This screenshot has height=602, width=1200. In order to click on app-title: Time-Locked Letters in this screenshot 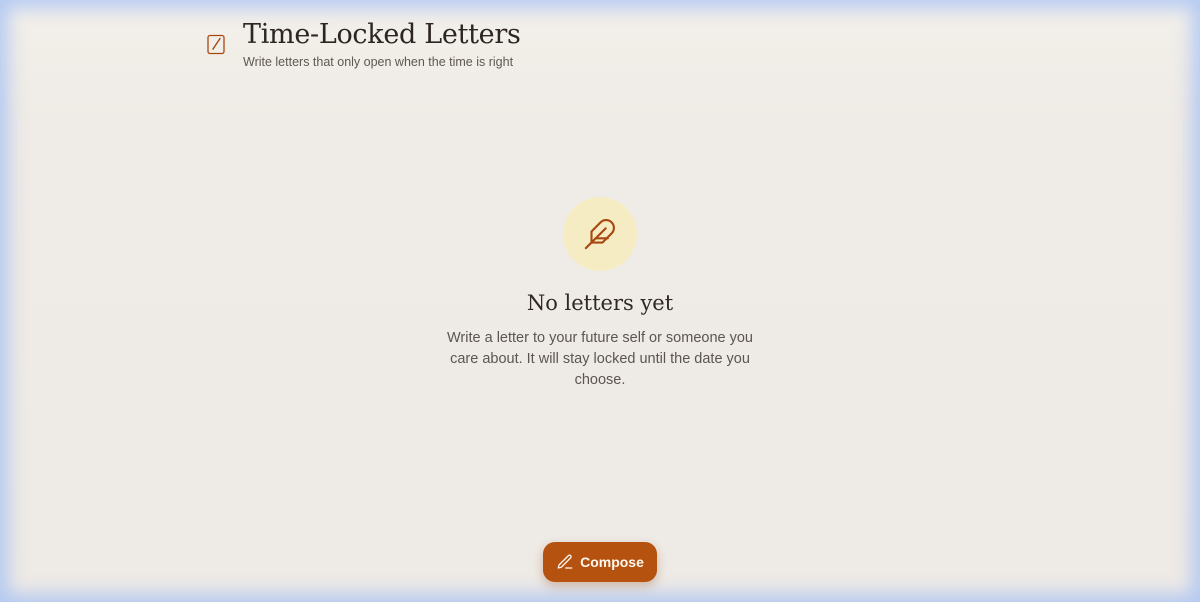, I will do `click(382, 34)`.